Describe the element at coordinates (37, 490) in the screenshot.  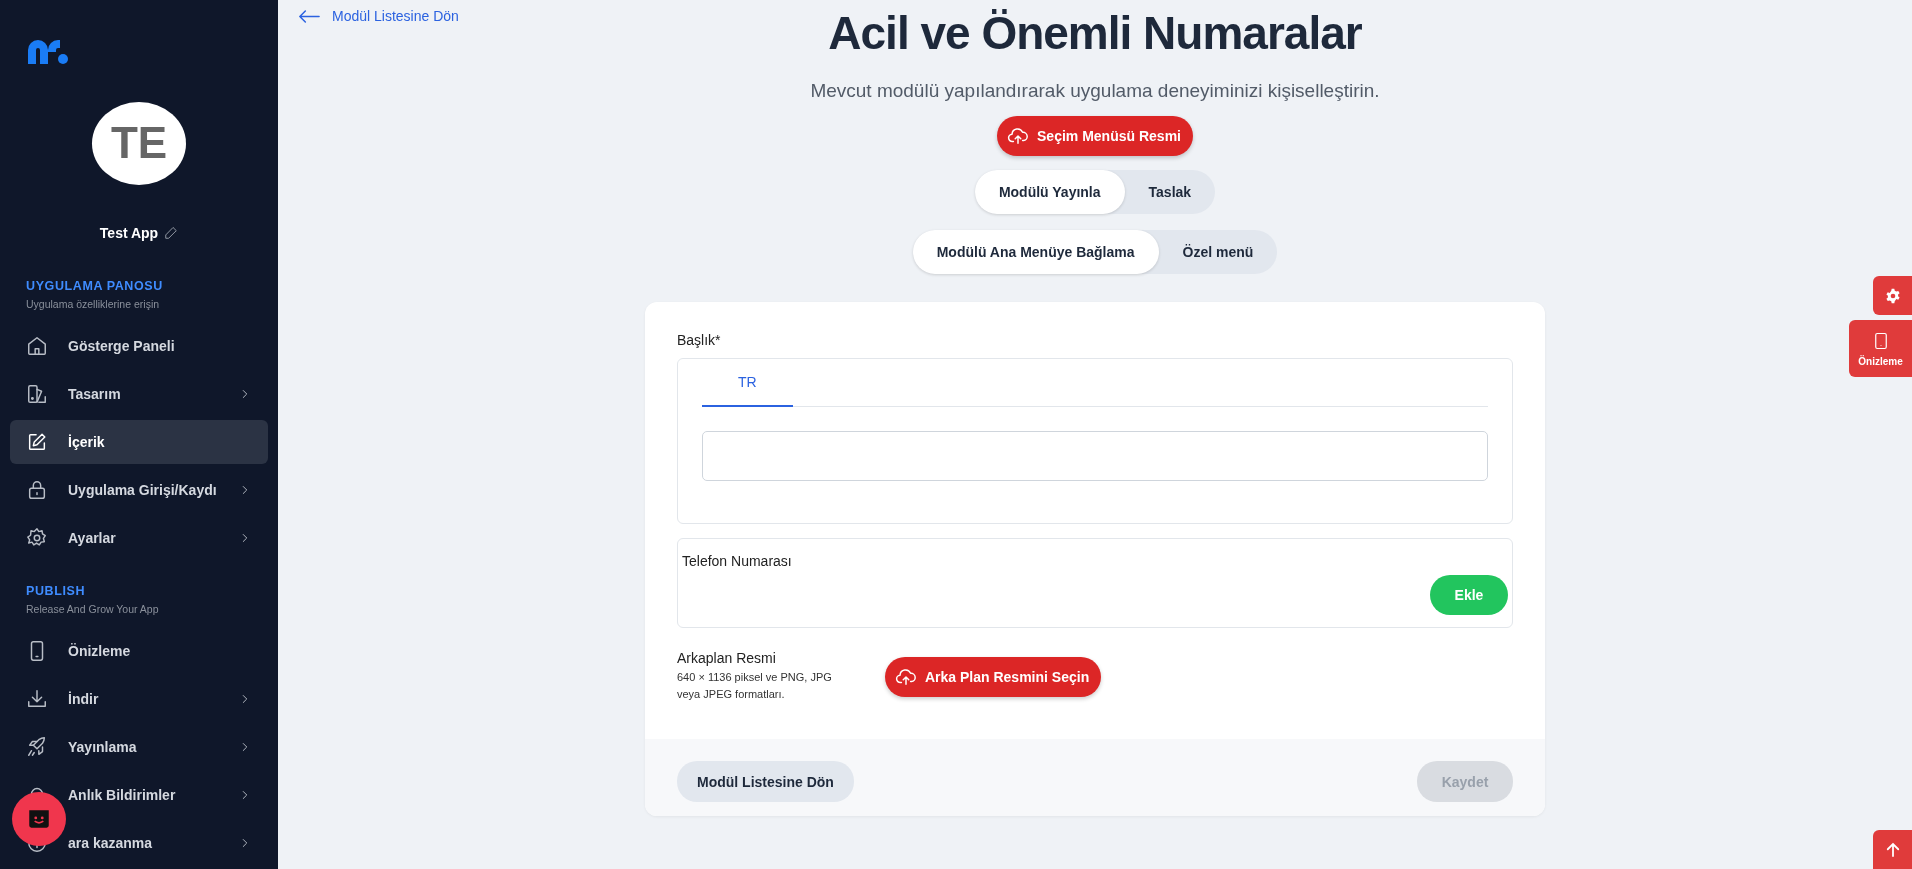
I see `lock-icon` at that location.